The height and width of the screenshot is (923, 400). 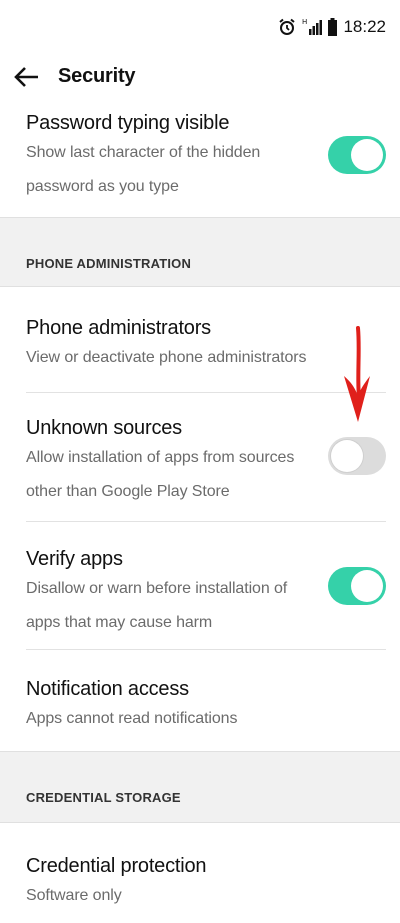 I want to click on setting-subtitle: password as you type, so click(x=102, y=186).